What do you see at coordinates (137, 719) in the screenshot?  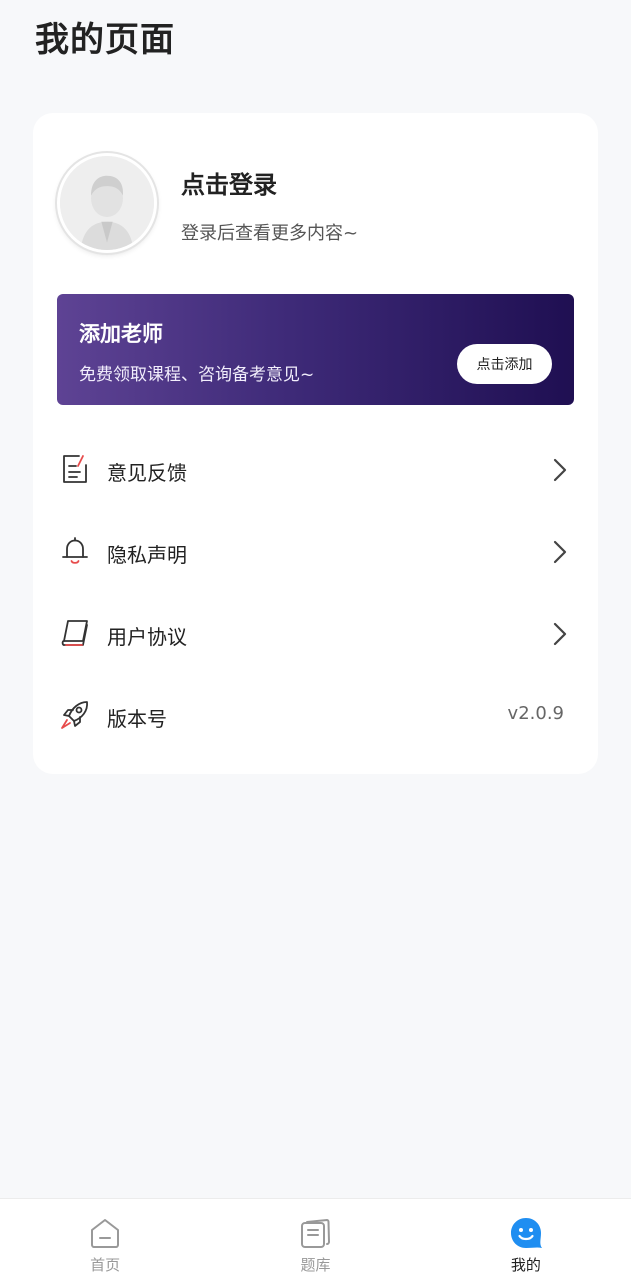 I see `menu-item-label: 版本号` at bounding box center [137, 719].